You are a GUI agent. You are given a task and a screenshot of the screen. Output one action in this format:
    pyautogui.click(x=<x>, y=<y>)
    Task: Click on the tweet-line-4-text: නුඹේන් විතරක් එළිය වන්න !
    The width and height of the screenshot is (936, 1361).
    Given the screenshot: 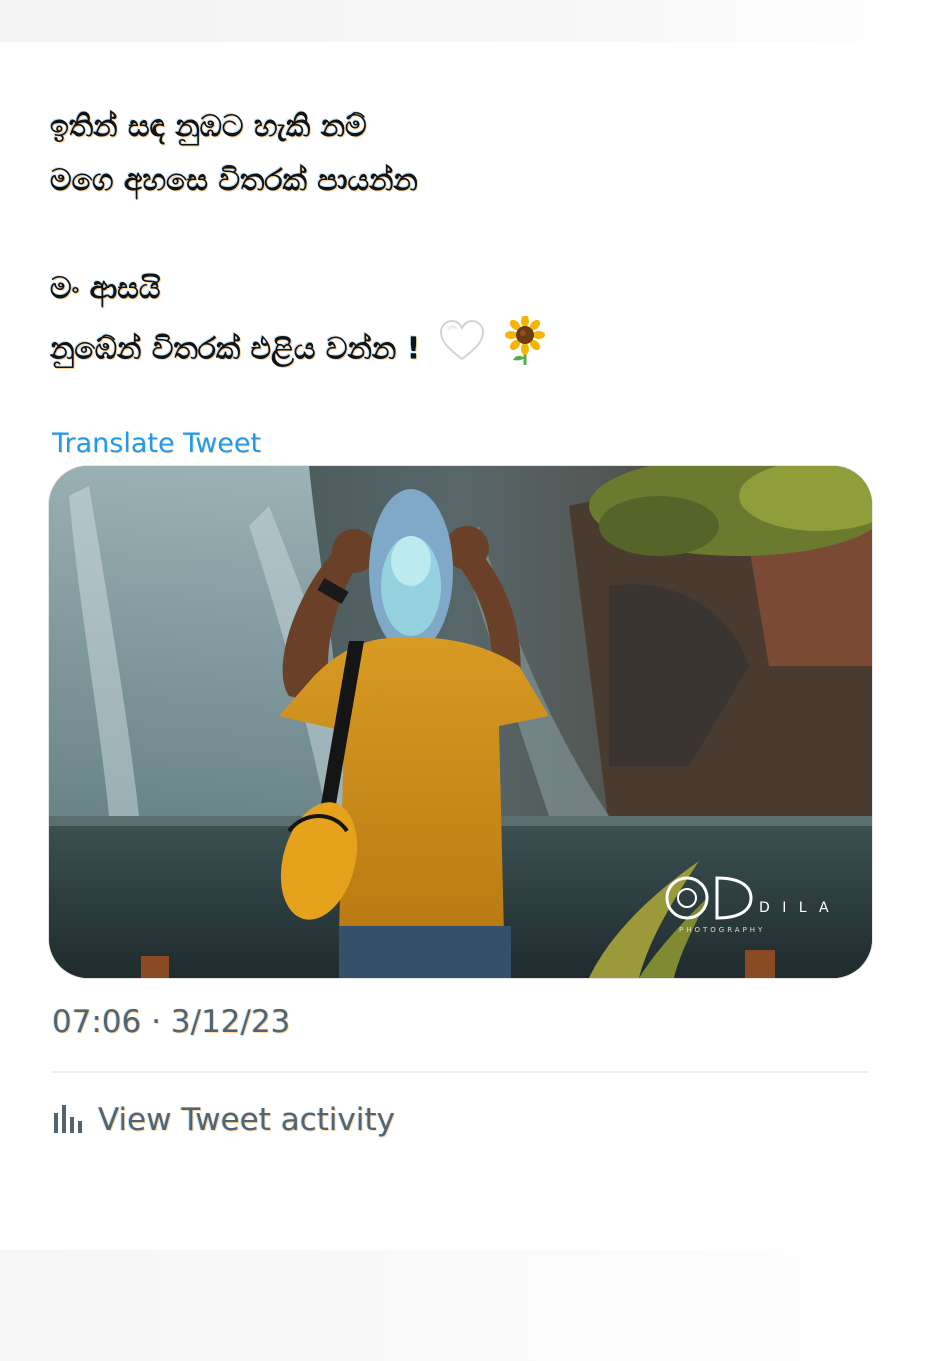 What is the action you would take?
    pyautogui.click(x=235, y=349)
    